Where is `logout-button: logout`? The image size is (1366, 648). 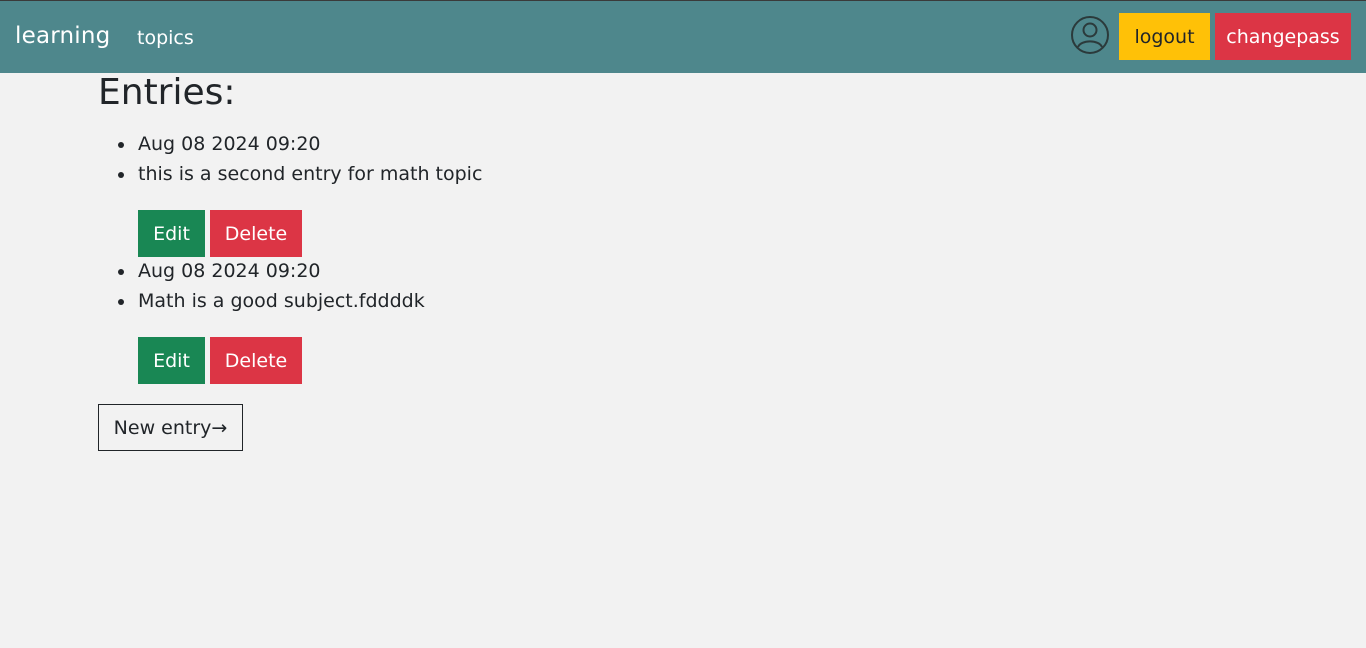 logout-button: logout is located at coordinates (1164, 36).